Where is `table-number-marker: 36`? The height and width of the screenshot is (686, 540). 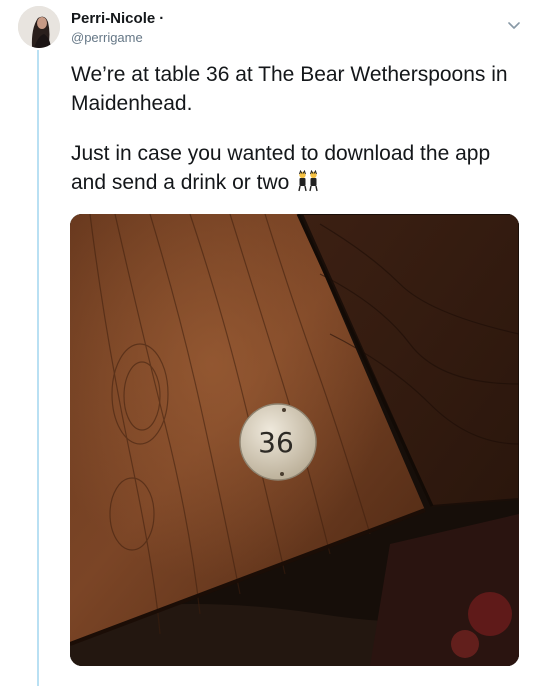
table-number-marker: 36 is located at coordinates (278, 442).